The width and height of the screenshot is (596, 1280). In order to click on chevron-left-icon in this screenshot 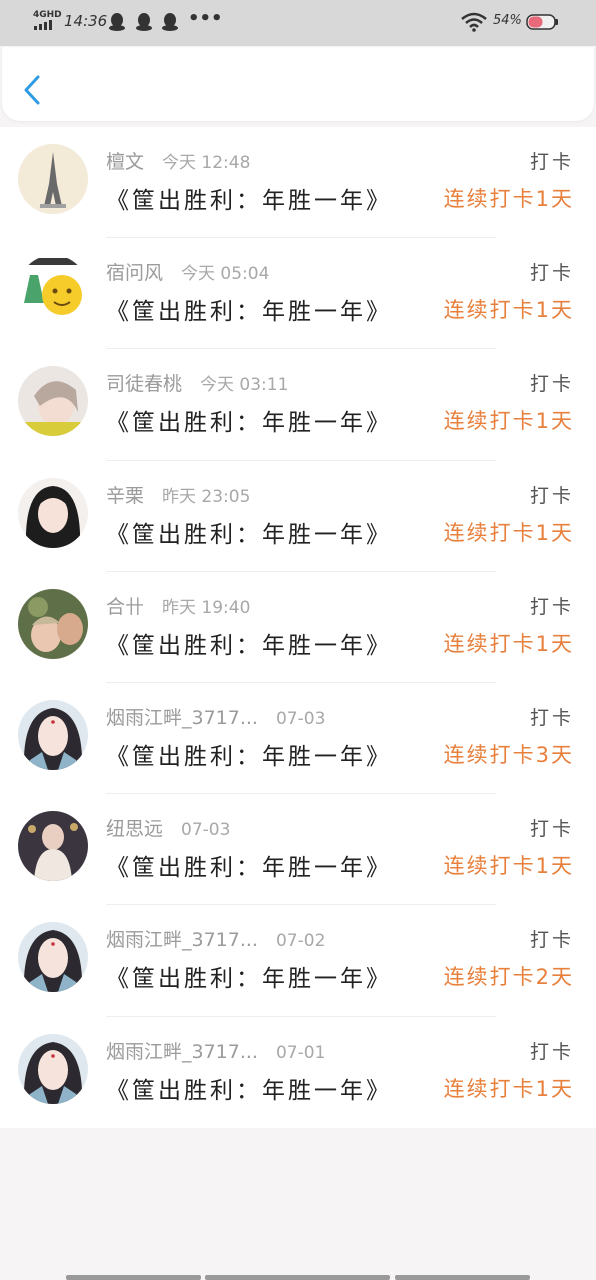, I will do `click(33, 90)`.